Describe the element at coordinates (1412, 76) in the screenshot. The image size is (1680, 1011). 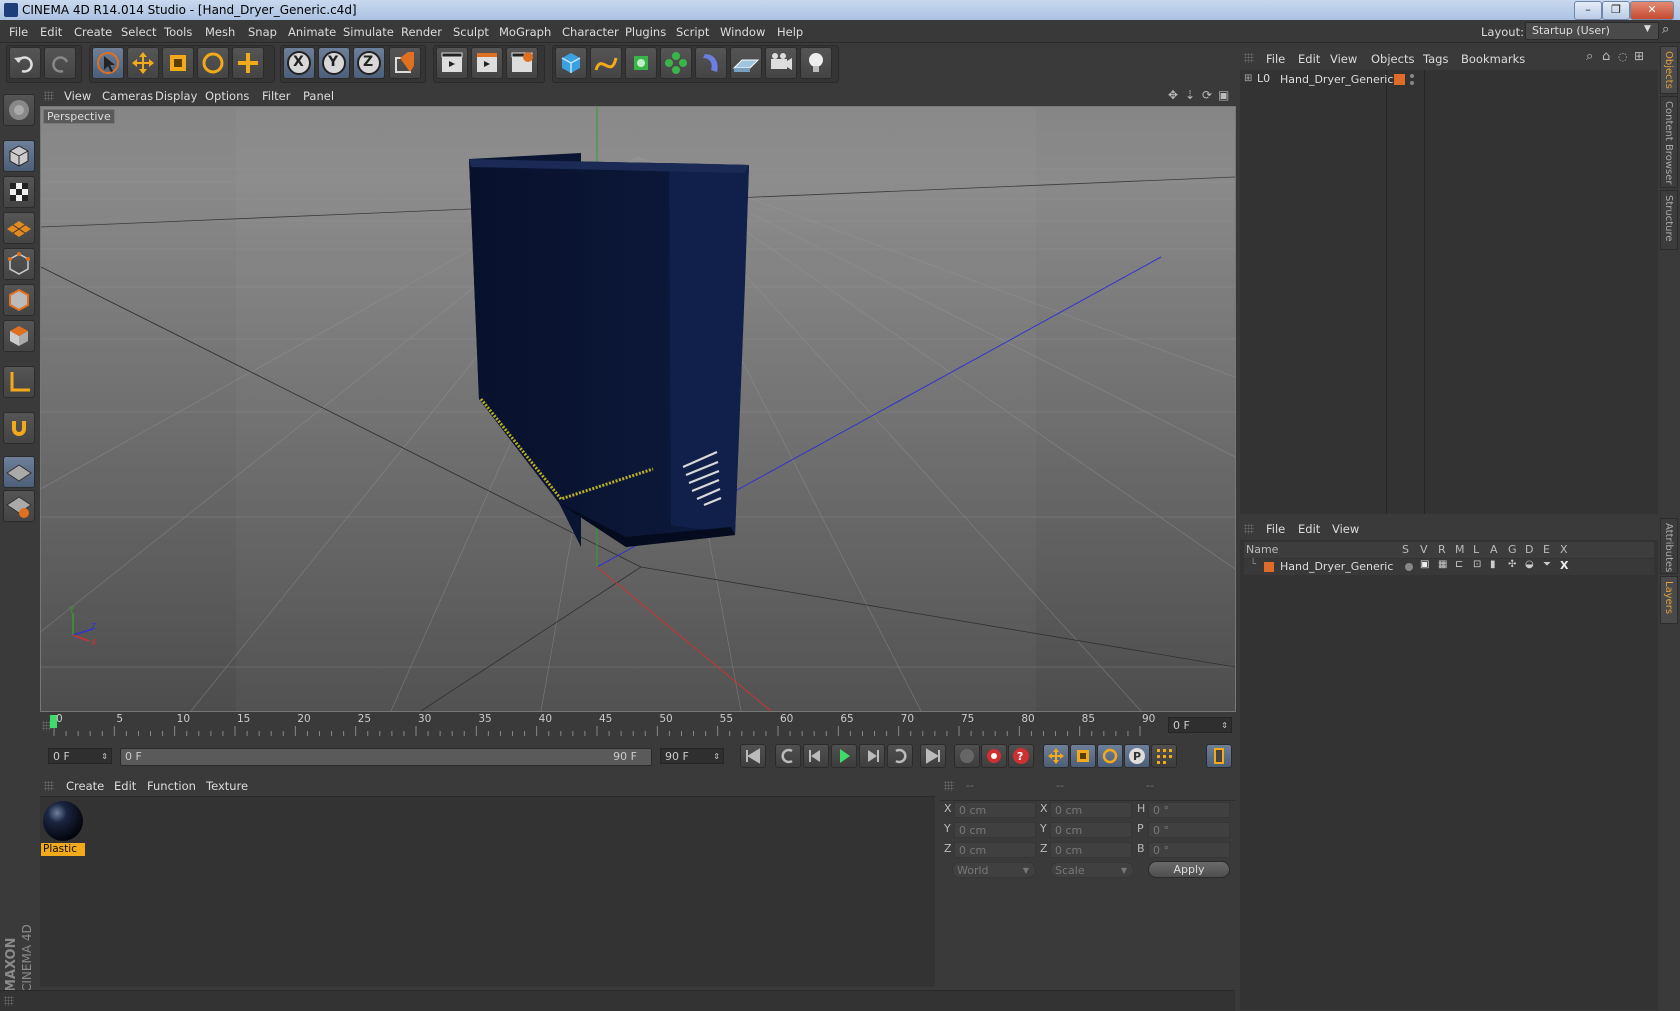
I see `editor-visibility-dot` at that location.